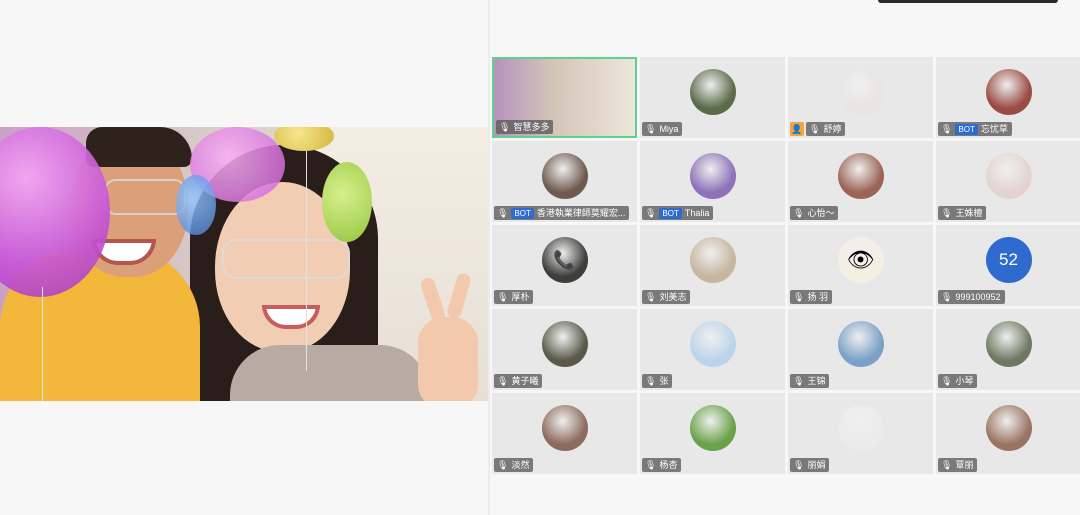  What do you see at coordinates (712, 433) in the screenshot?
I see `participant-tile: 🎙 杨杏` at bounding box center [712, 433].